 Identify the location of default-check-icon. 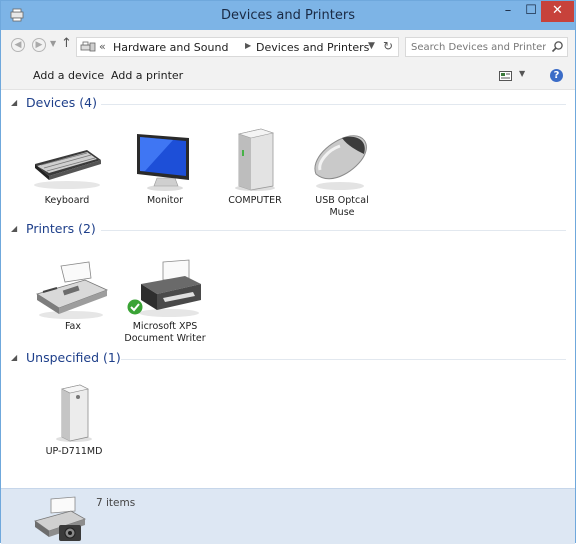
(135, 307).